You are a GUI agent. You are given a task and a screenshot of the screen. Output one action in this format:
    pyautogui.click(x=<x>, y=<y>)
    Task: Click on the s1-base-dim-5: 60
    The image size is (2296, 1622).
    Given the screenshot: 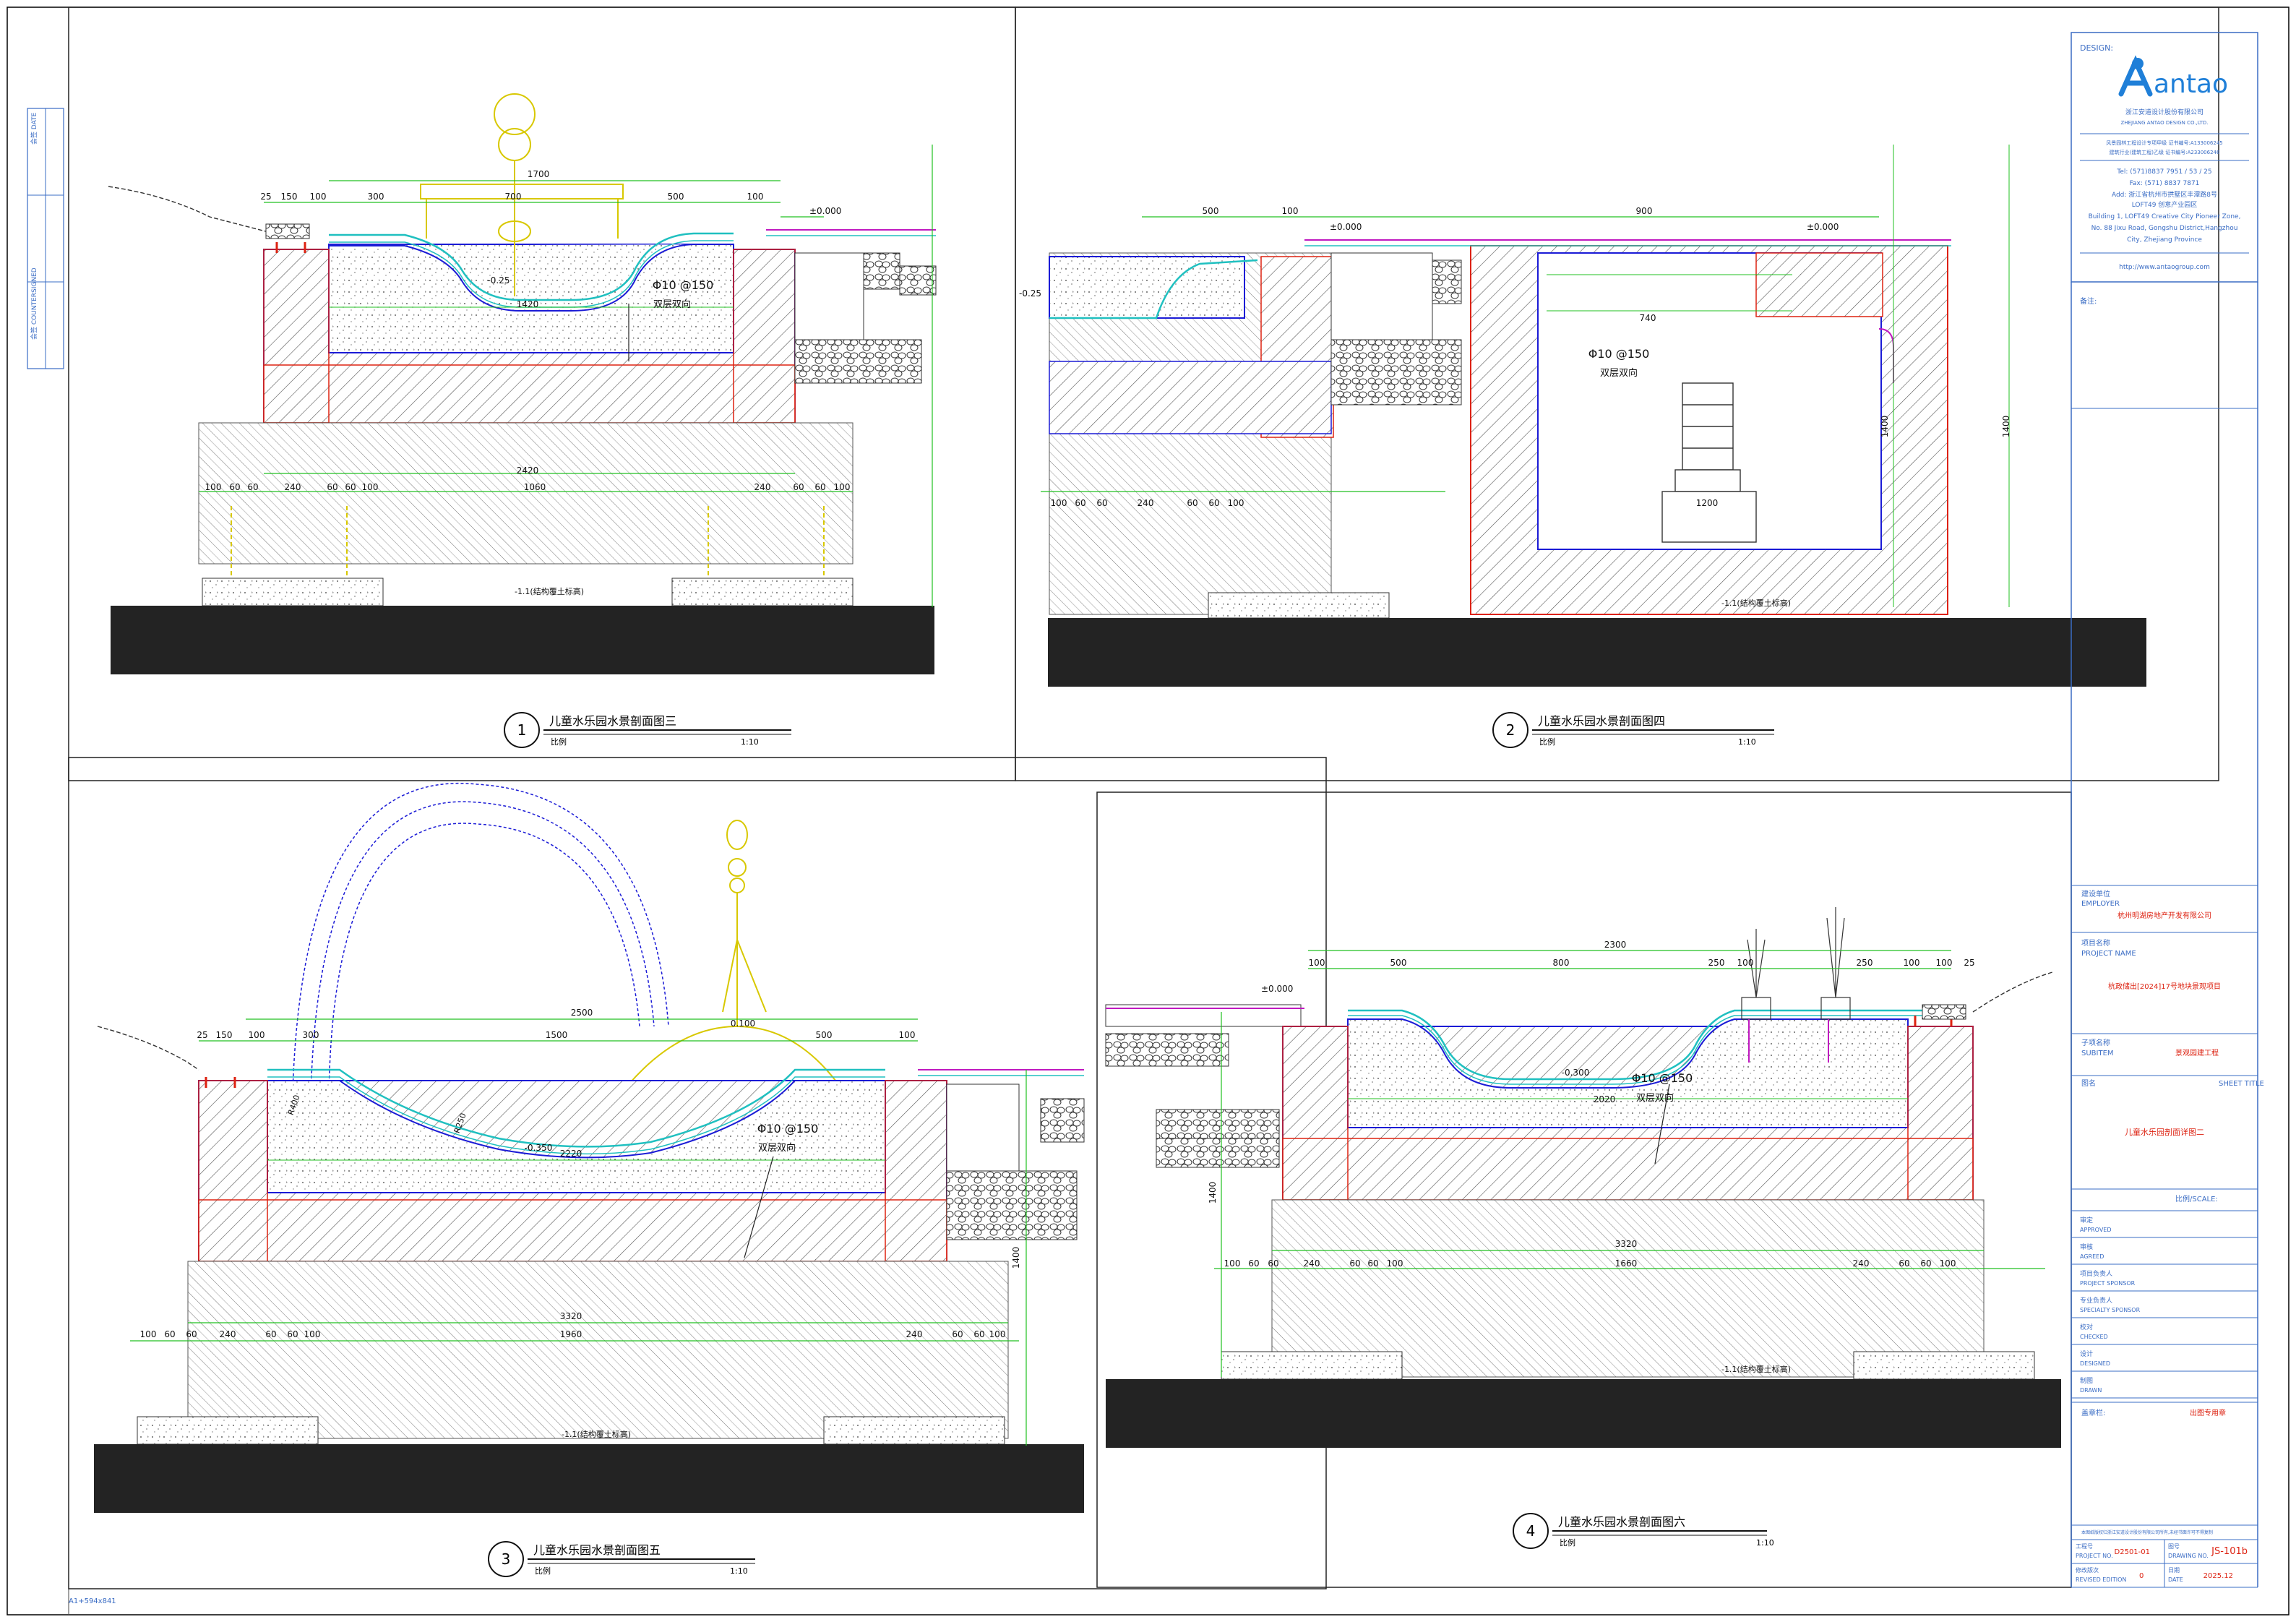 What is the action you would take?
    pyautogui.click(x=350, y=487)
    